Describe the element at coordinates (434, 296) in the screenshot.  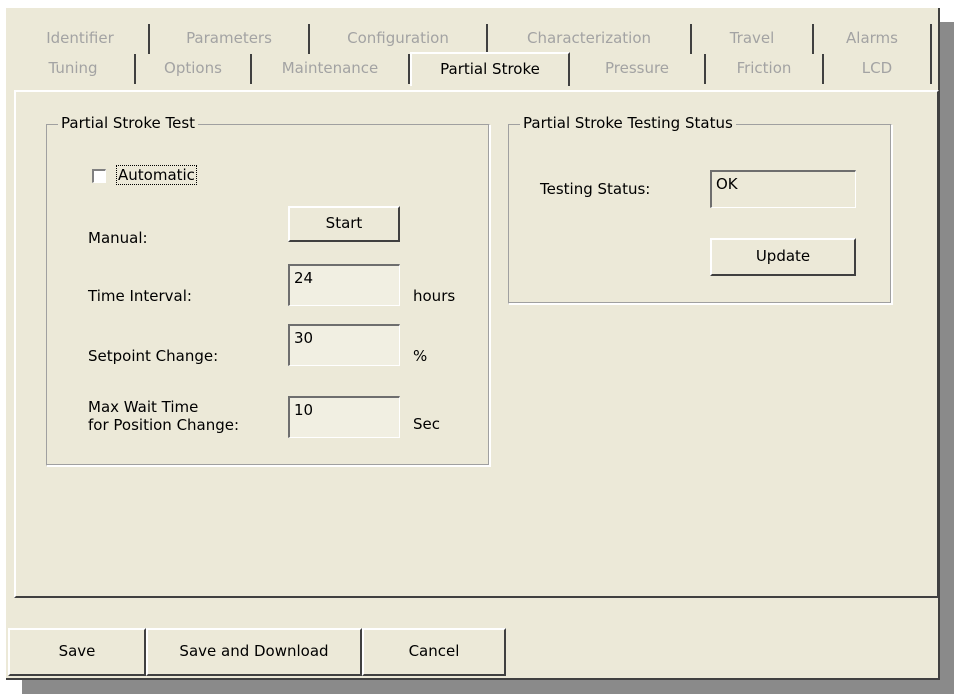
I see `time-interval-unit: hours` at that location.